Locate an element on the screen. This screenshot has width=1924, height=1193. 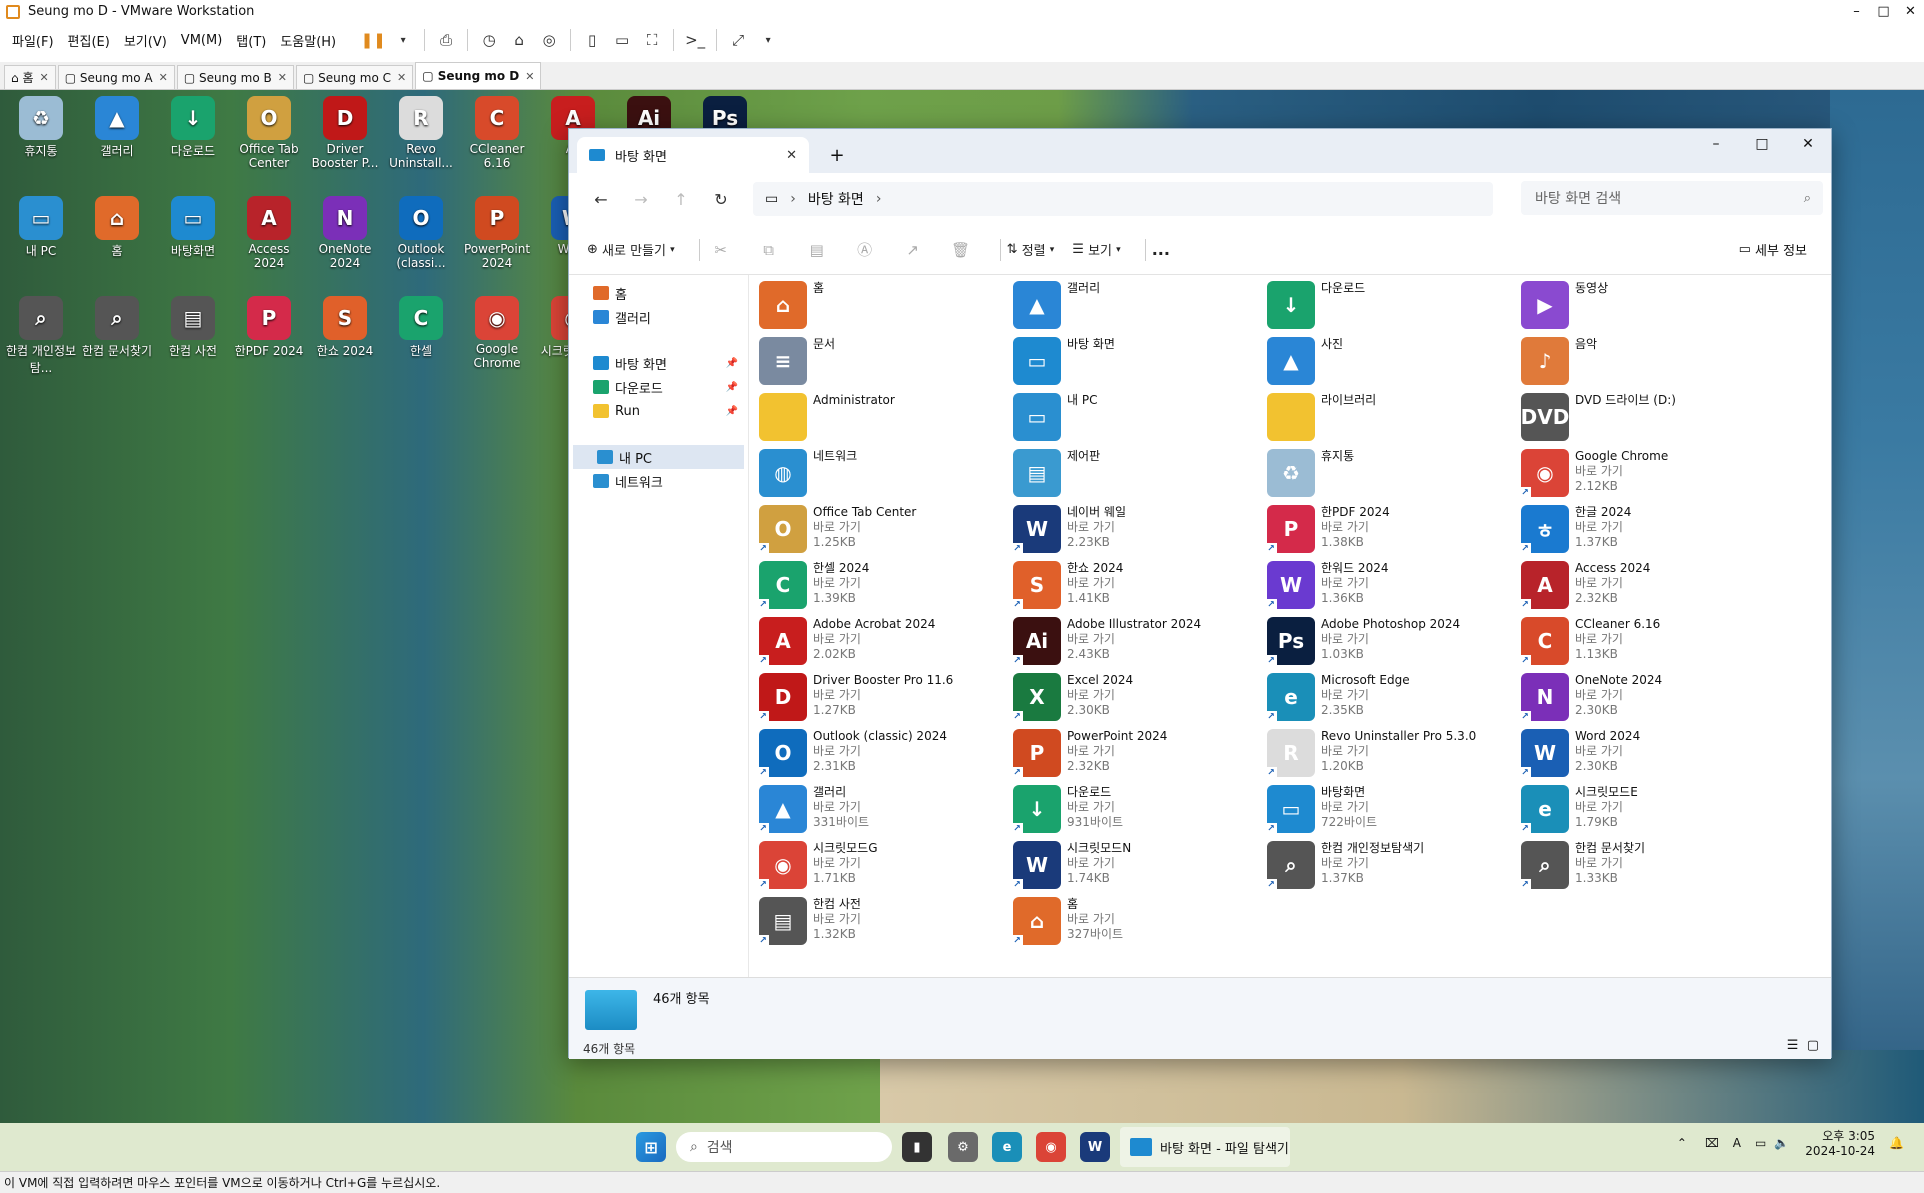
chevron-up-icon: ⌃ is located at coordinates (1682, 1143).